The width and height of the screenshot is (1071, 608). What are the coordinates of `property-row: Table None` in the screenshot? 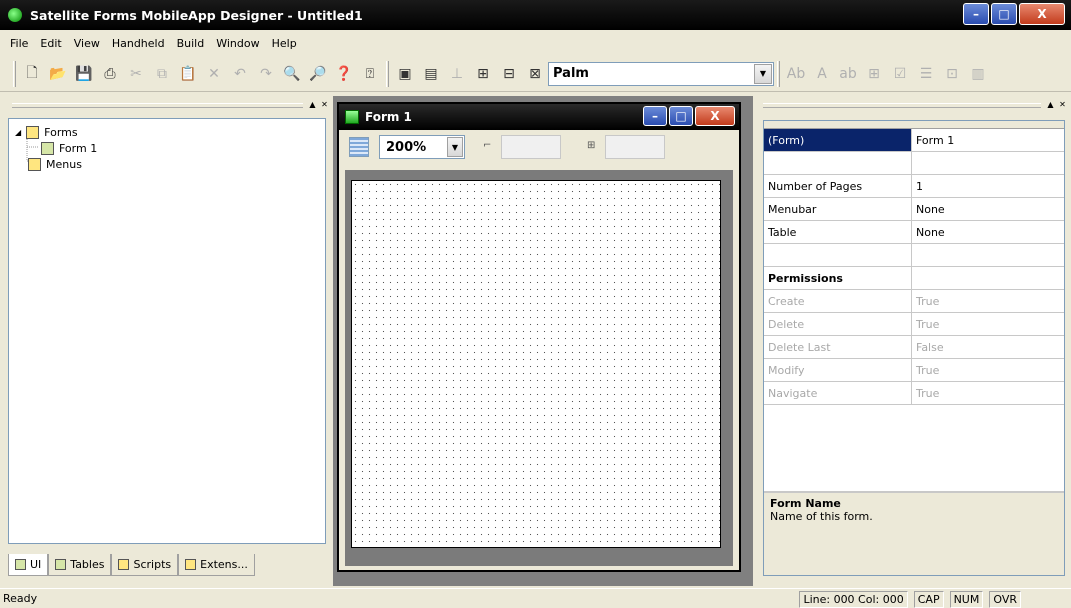 It's located at (914, 232).